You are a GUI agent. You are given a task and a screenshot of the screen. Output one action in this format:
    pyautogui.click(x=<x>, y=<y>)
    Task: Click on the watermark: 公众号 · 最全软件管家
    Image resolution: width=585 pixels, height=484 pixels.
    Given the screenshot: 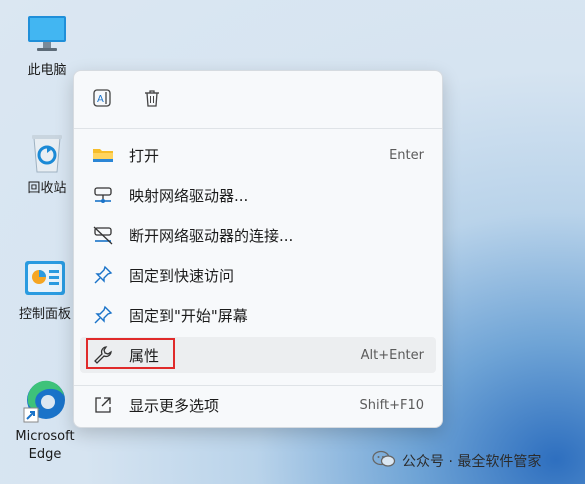 What is the action you would take?
    pyautogui.click(x=456, y=461)
    